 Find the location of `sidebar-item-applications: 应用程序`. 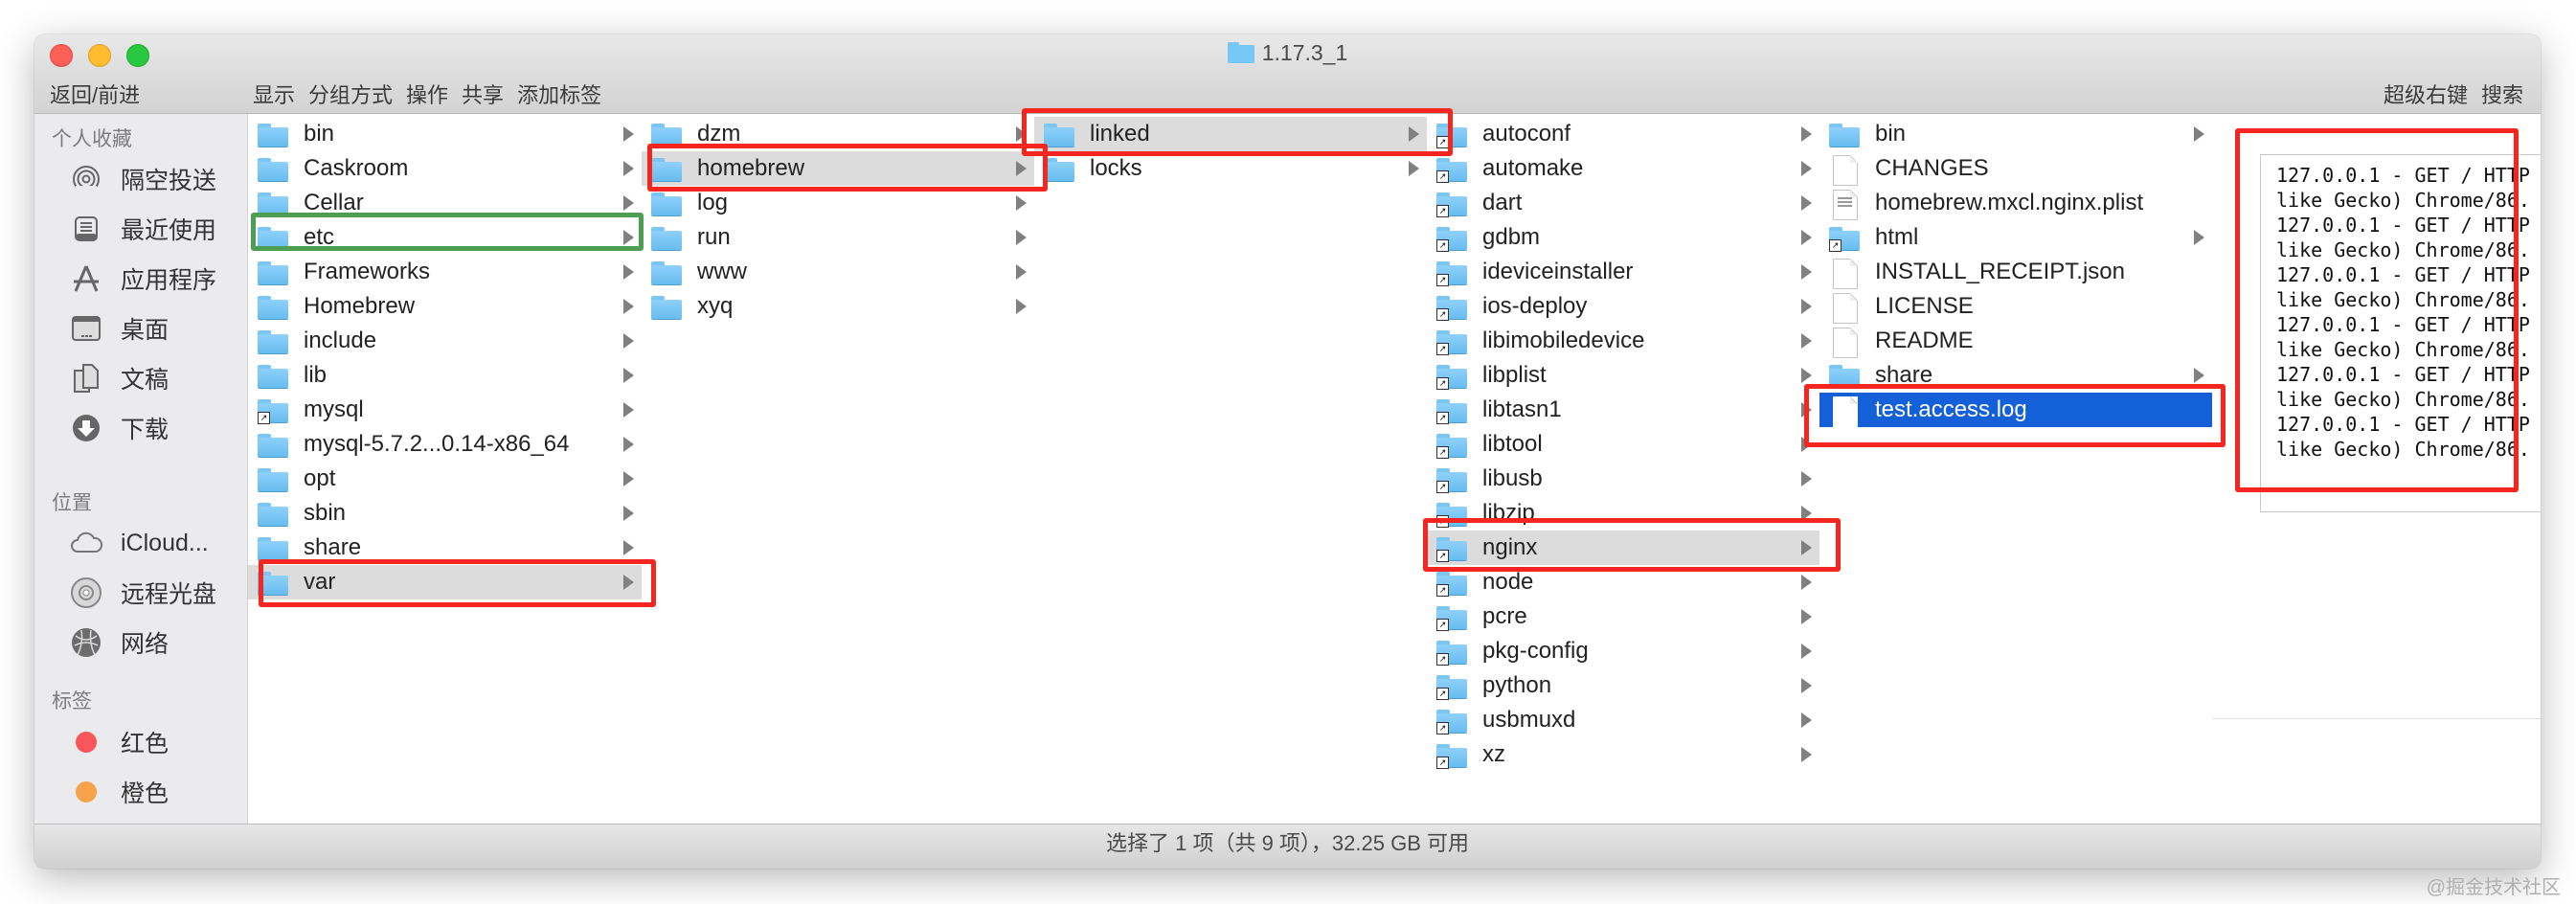

sidebar-item-applications: 应用程序 is located at coordinates (140, 279).